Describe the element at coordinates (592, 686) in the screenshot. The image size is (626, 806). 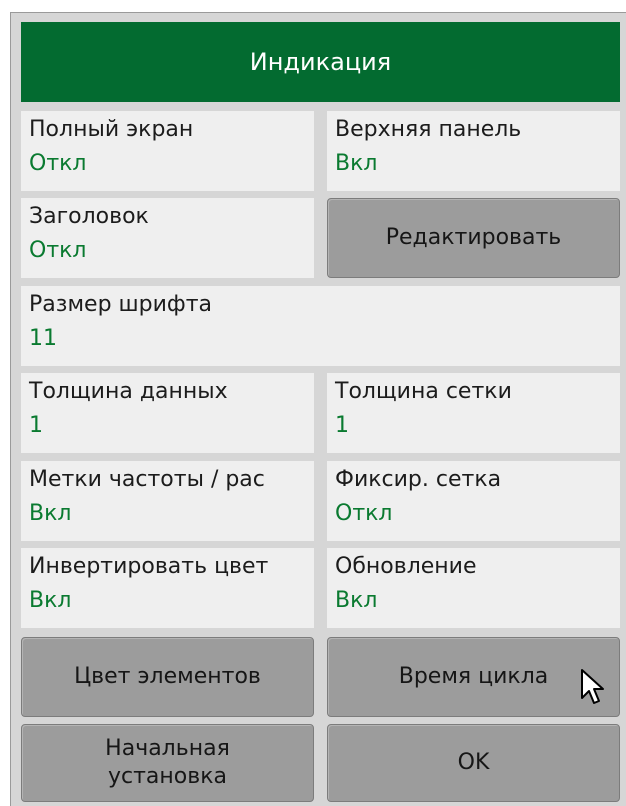
I see `mouse-pointer-icon` at that location.